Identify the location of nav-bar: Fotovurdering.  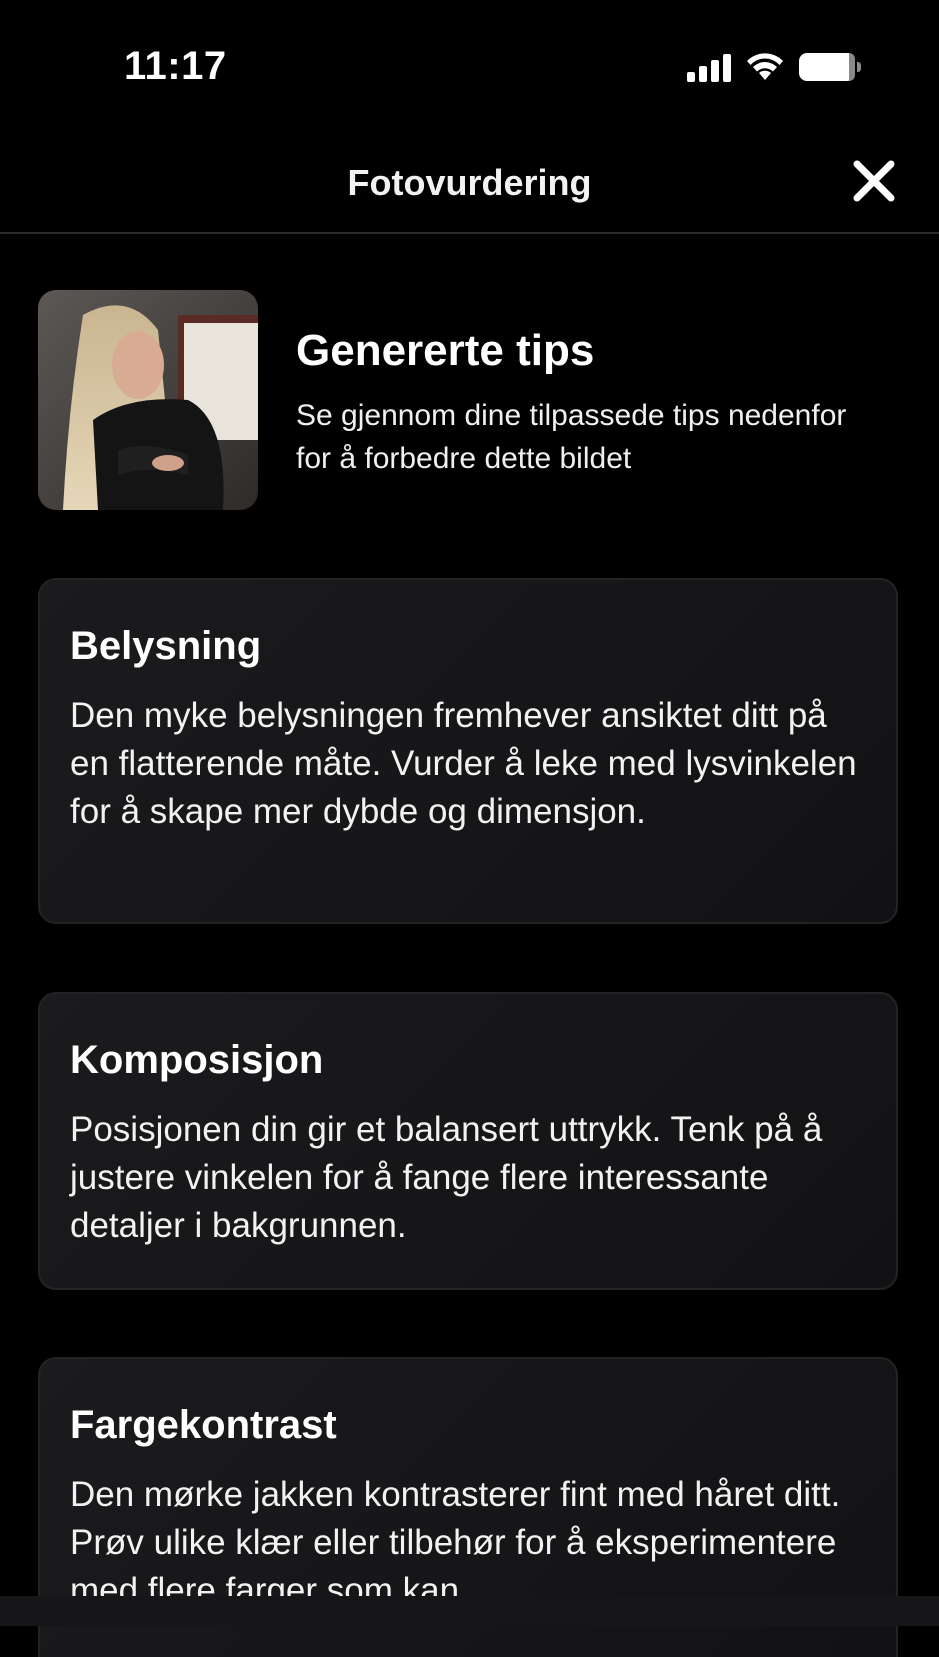
(469, 187).